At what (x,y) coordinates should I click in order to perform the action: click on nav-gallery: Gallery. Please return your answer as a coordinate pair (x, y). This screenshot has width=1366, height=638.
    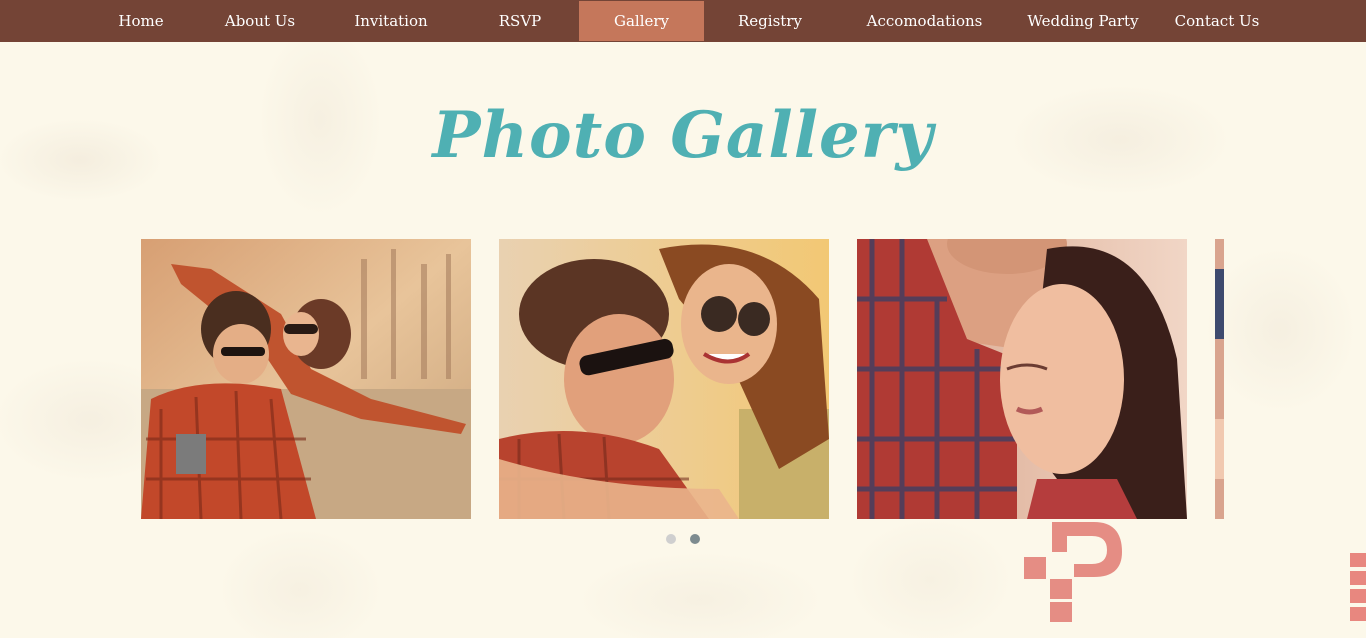
    Looking at the image, I should click on (641, 21).